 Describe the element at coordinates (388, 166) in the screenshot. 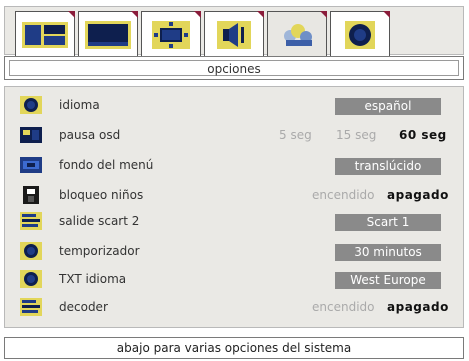

I see `menu-background-value: translúcido` at that location.